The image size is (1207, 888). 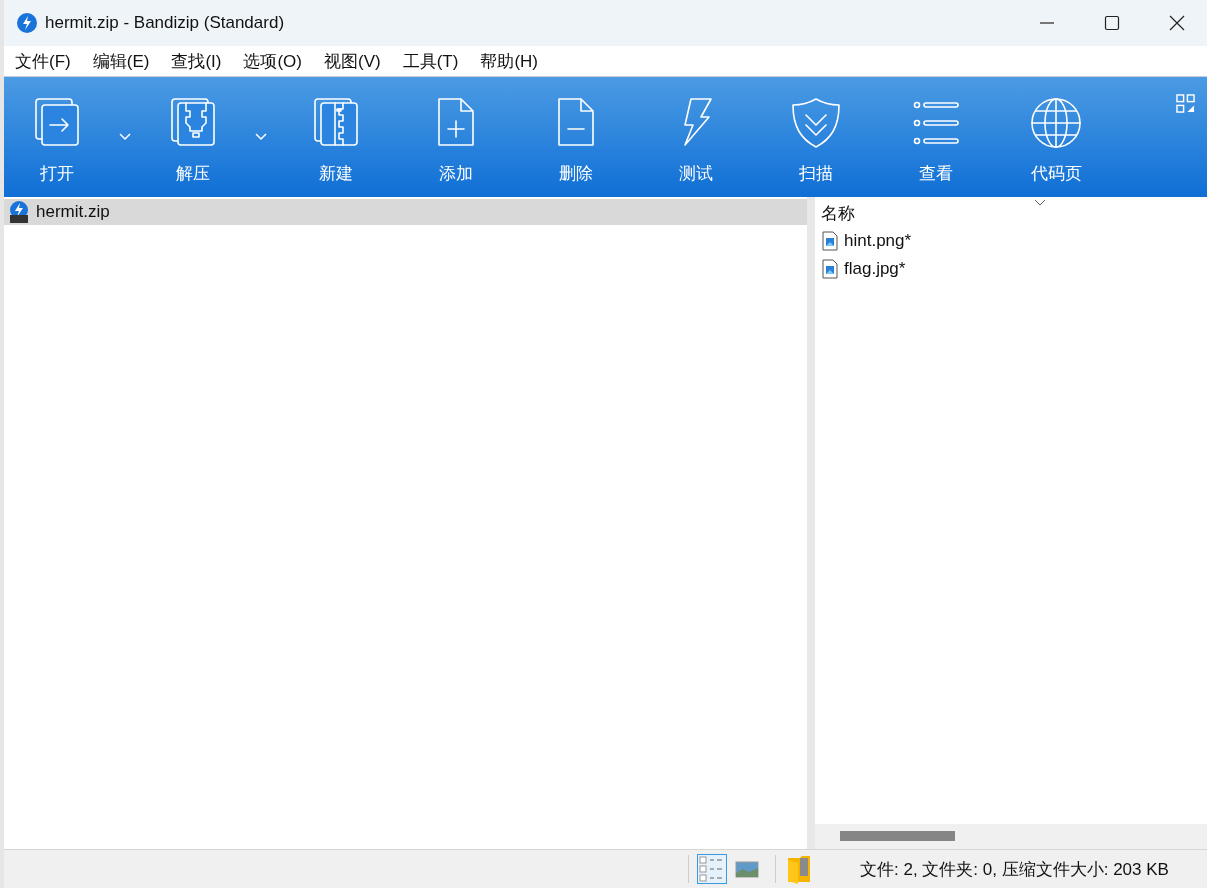 What do you see at coordinates (352, 61) in the screenshot?
I see `menu-item: 视图(V)` at bounding box center [352, 61].